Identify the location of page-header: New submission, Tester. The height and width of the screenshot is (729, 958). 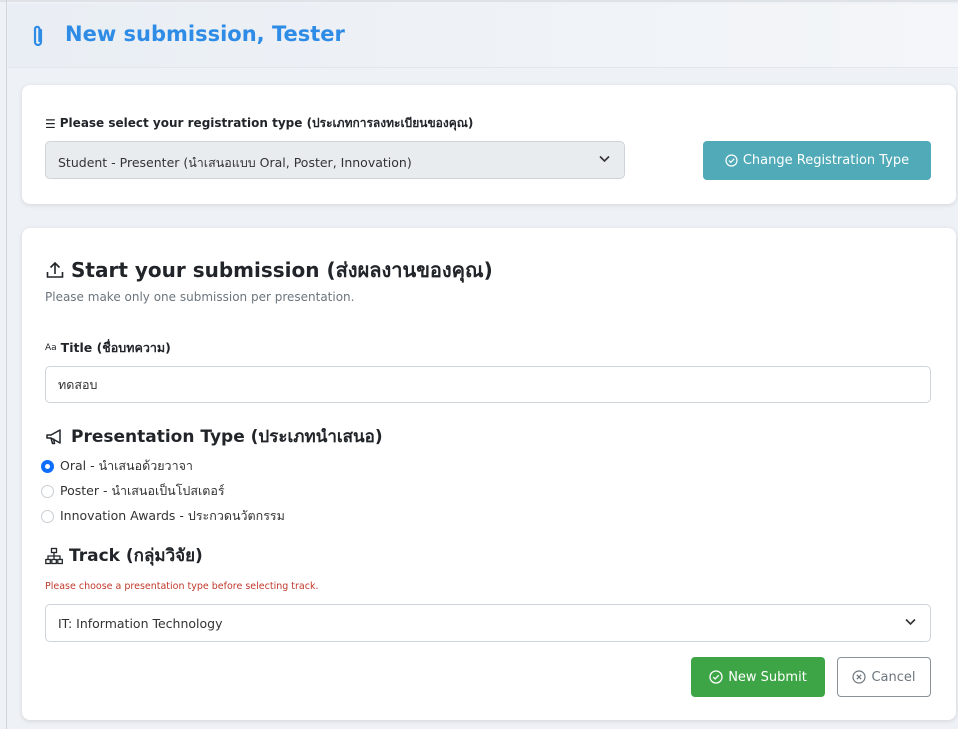
(483, 36).